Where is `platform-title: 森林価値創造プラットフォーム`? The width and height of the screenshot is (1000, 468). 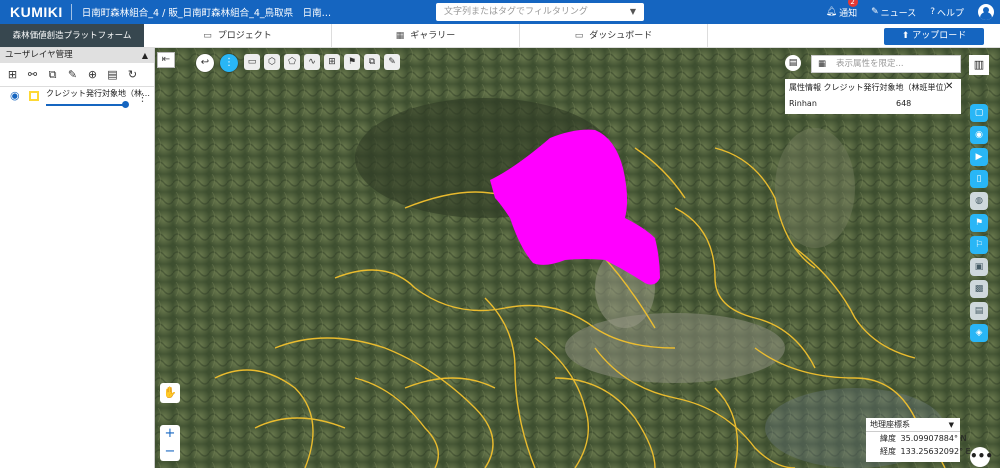
platform-title: 森林価値創造プラットフォーム is located at coordinates (72, 35).